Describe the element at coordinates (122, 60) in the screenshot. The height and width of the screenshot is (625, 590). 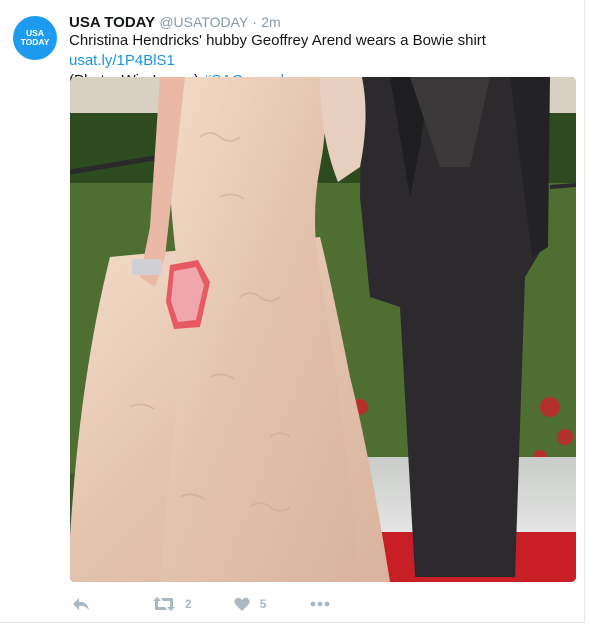
I see `tweet-link: usat.ly/1P4BlS1` at that location.